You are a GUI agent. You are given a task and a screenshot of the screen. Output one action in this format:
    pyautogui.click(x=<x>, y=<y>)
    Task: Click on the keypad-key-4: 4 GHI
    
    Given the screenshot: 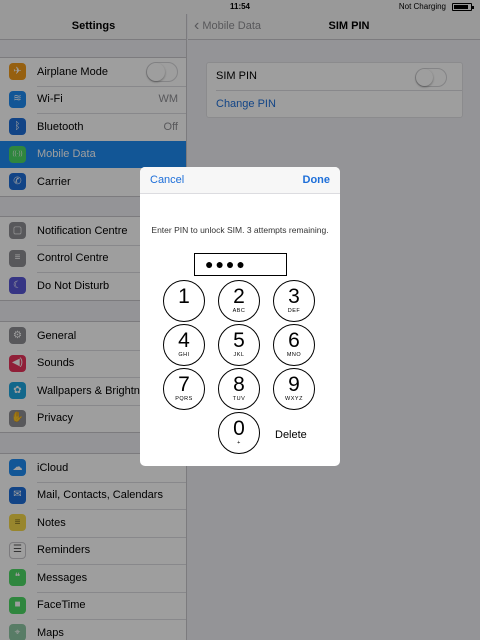 What is the action you would take?
    pyautogui.click(x=184, y=345)
    